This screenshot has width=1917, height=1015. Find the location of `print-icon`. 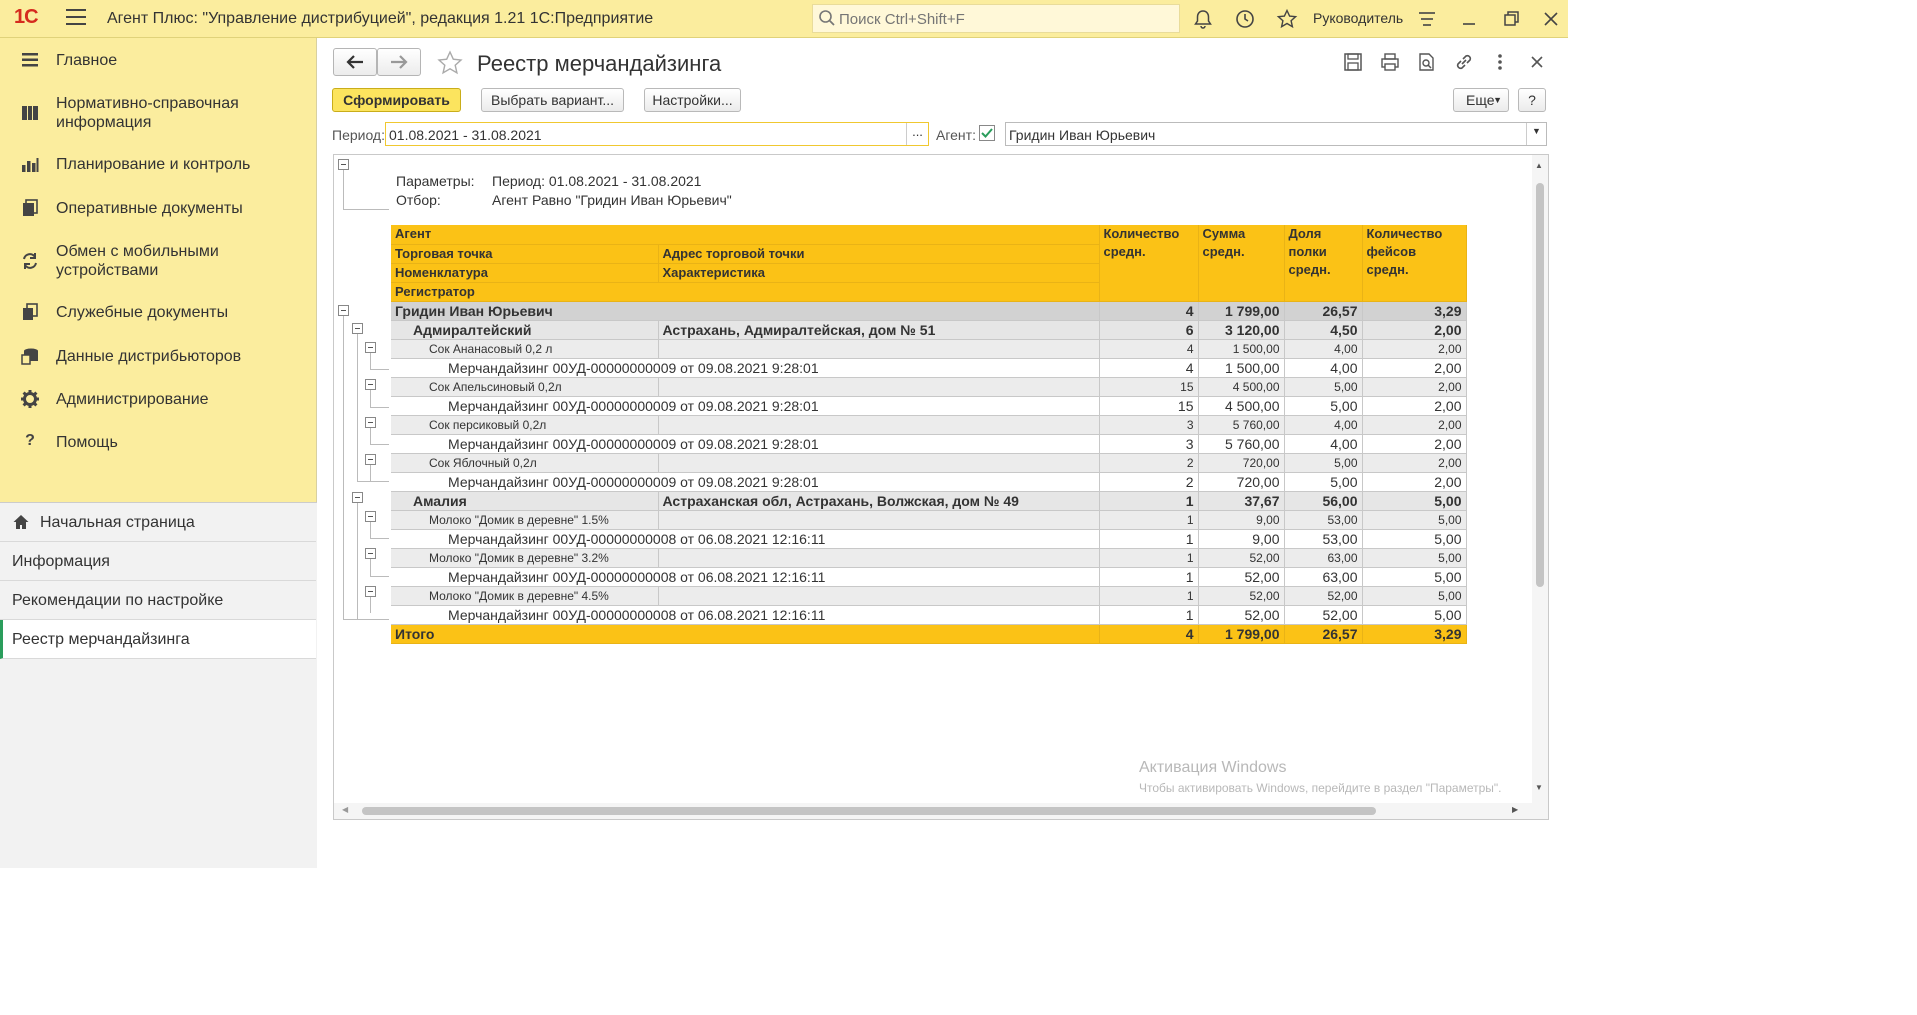

print-icon is located at coordinates (1390, 62).